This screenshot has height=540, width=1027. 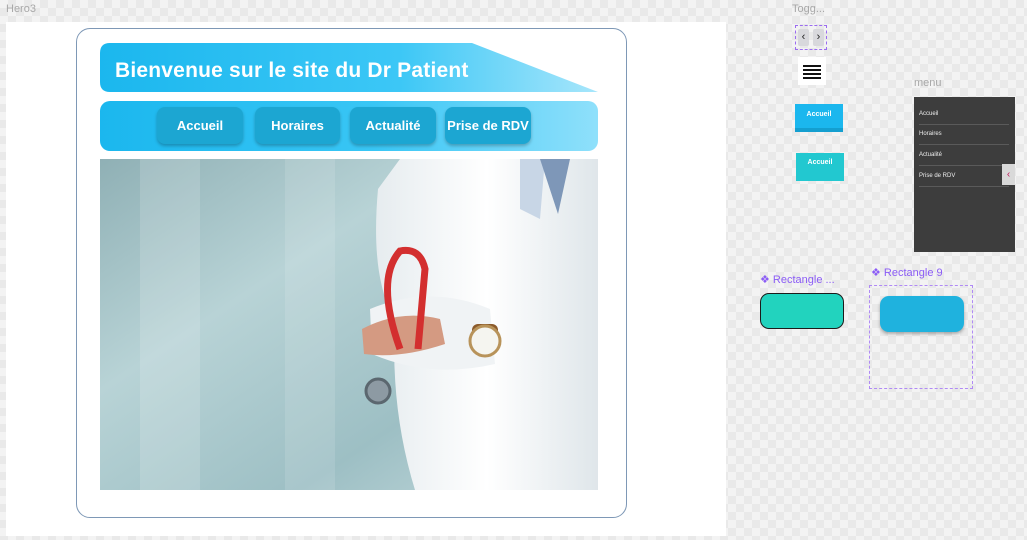 I want to click on accueil-mini-button: Accueil, so click(x=819, y=118).